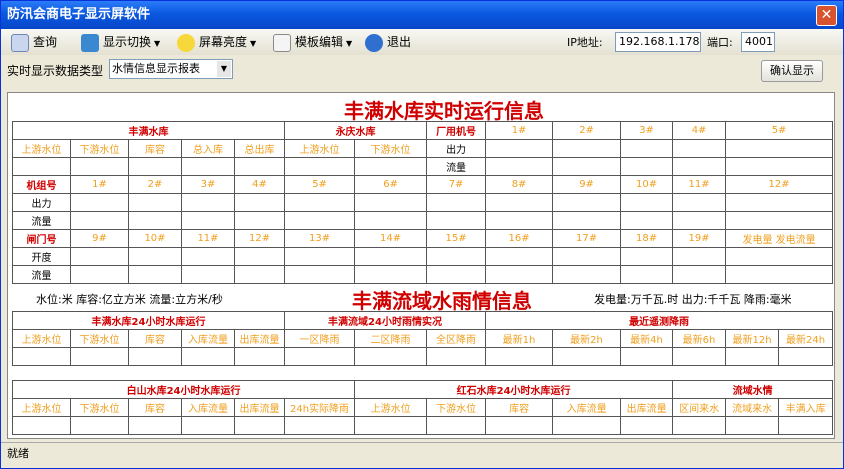 The width and height of the screenshot is (844, 469). What do you see at coordinates (456, 130) in the screenshot?
I see `table-cell: 厂用机号` at bounding box center [456, 130].